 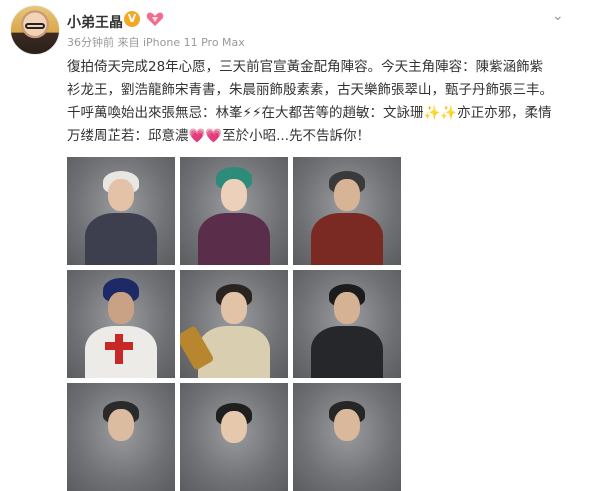 What do you see at coordinates (35, 30) in the screenshot?
I see `user-avatar` at bounding box center [35, 30].